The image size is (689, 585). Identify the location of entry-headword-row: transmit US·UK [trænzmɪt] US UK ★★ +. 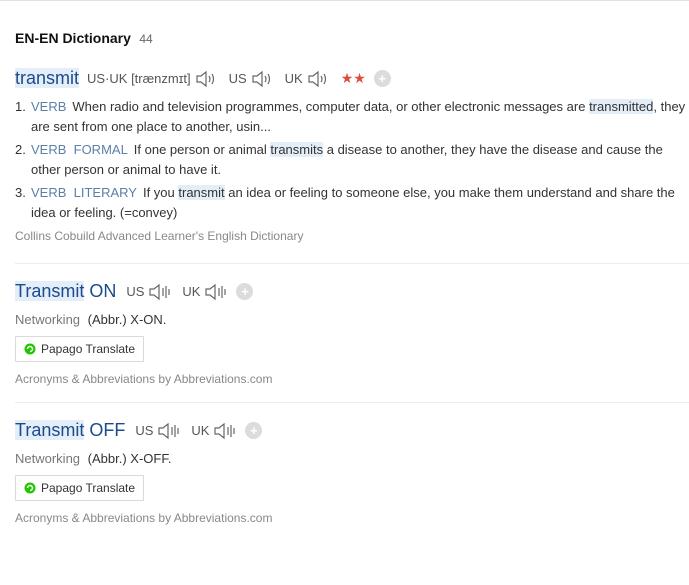
(352, 78).